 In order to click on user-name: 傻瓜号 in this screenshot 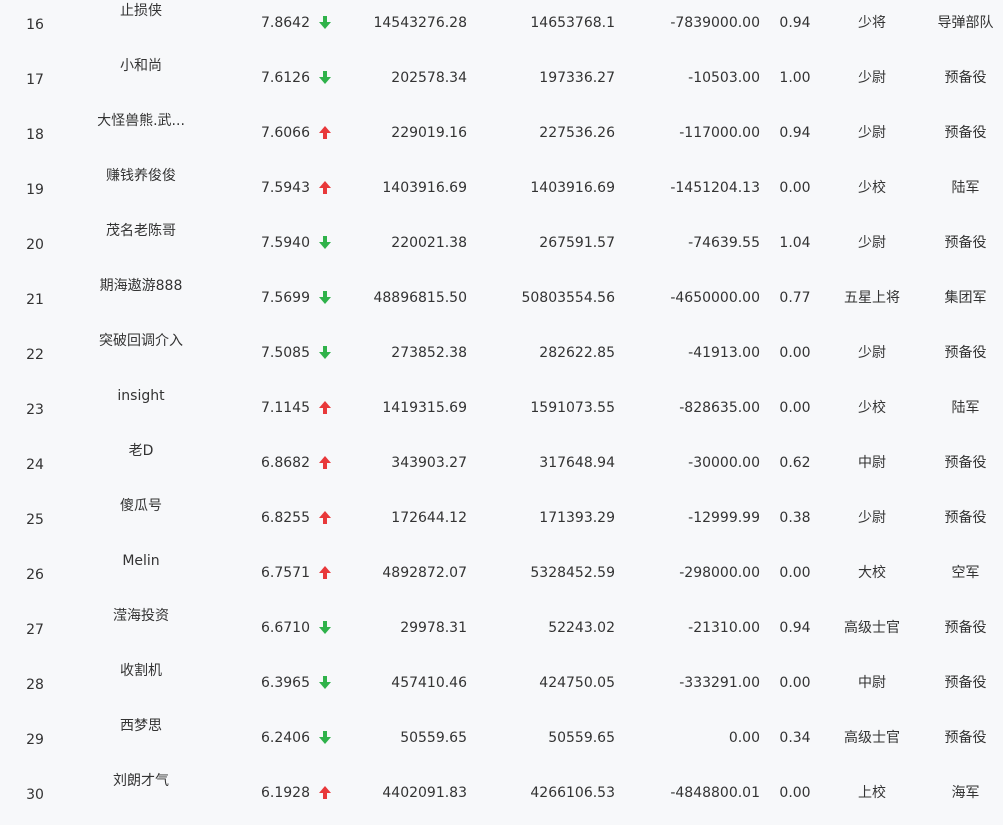, I will do `click(141, 506)`.